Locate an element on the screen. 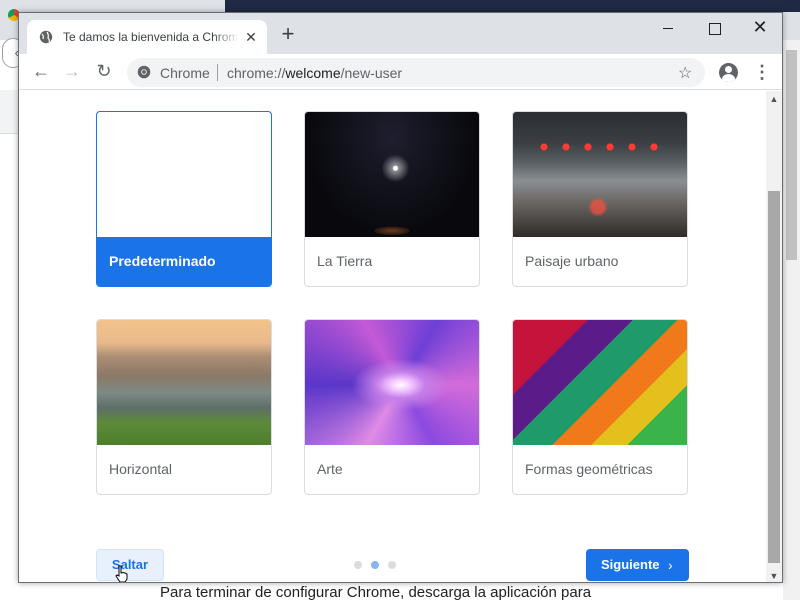 The image size is (800, 600). next-button: Siguiente › is located at coordinates (637, 565).